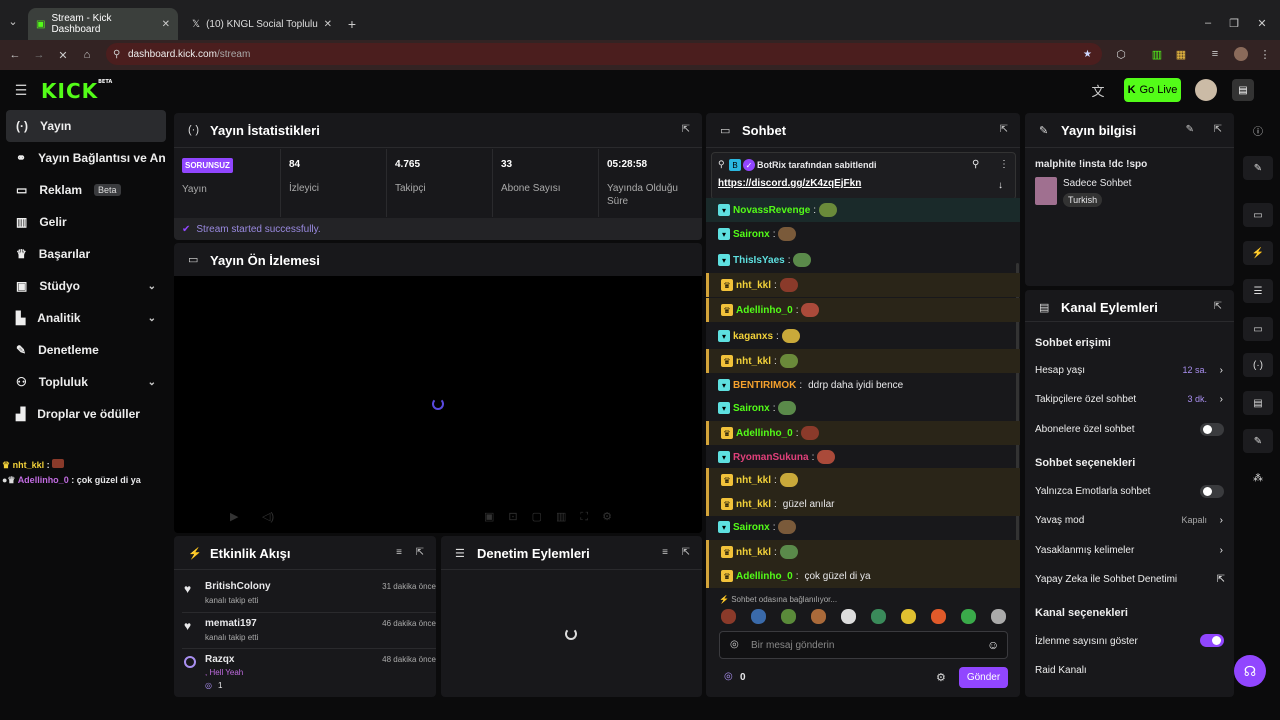 The image size is (1280, 720). What do you see at coordinates (21, 90) in the screenshot?
I see `hamburger-icon: ☰` at bounding box center [21, 90].